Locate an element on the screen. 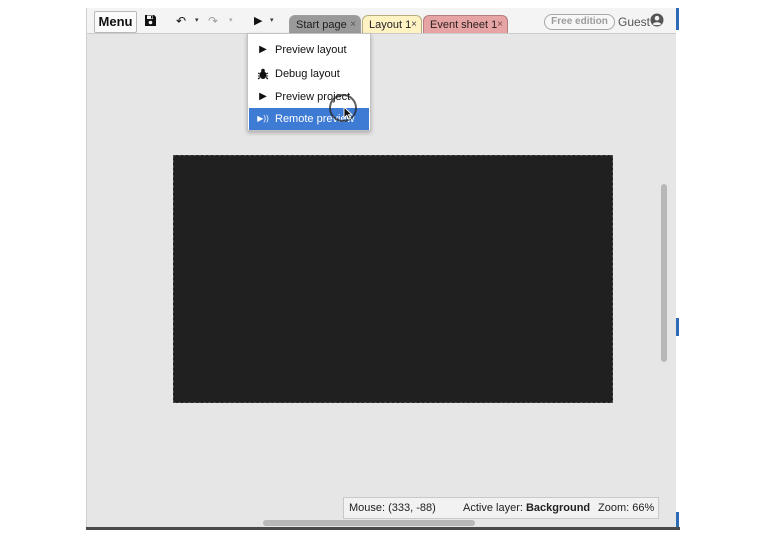  save-button is located at coordinates (151, 21).